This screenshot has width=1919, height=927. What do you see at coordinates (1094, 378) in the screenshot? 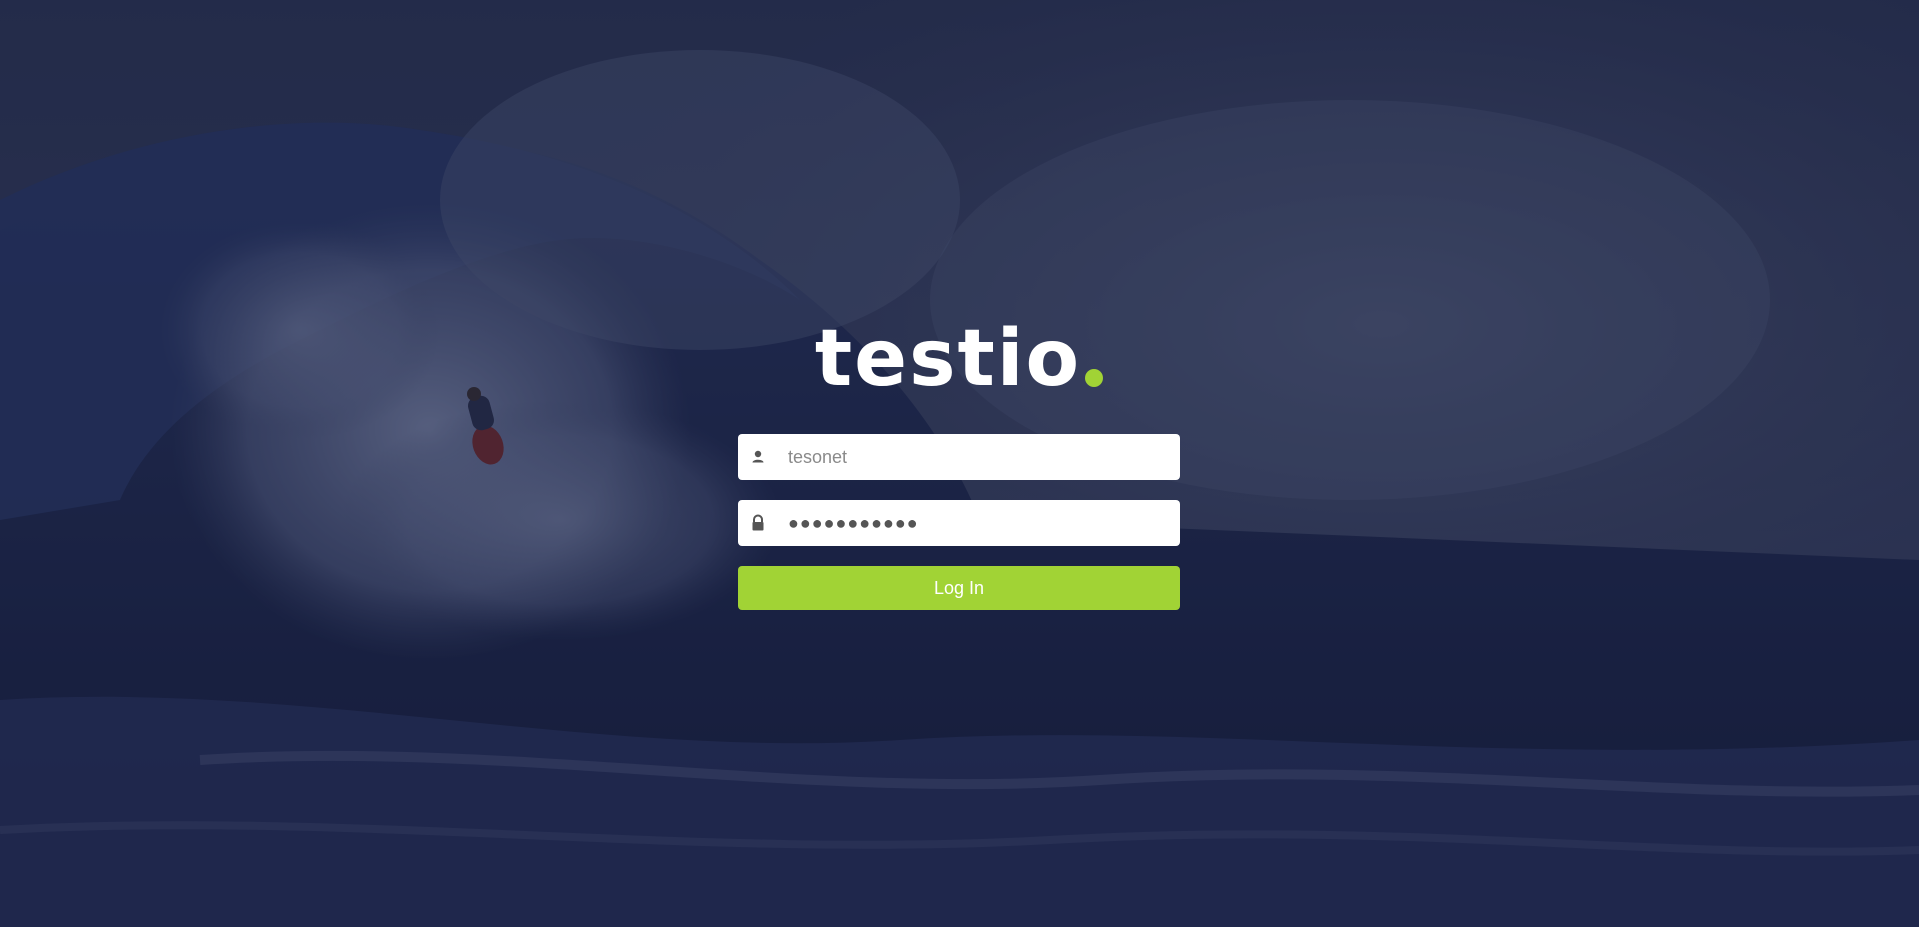
I see `brand-dot` at bounding box center [1094, 378].